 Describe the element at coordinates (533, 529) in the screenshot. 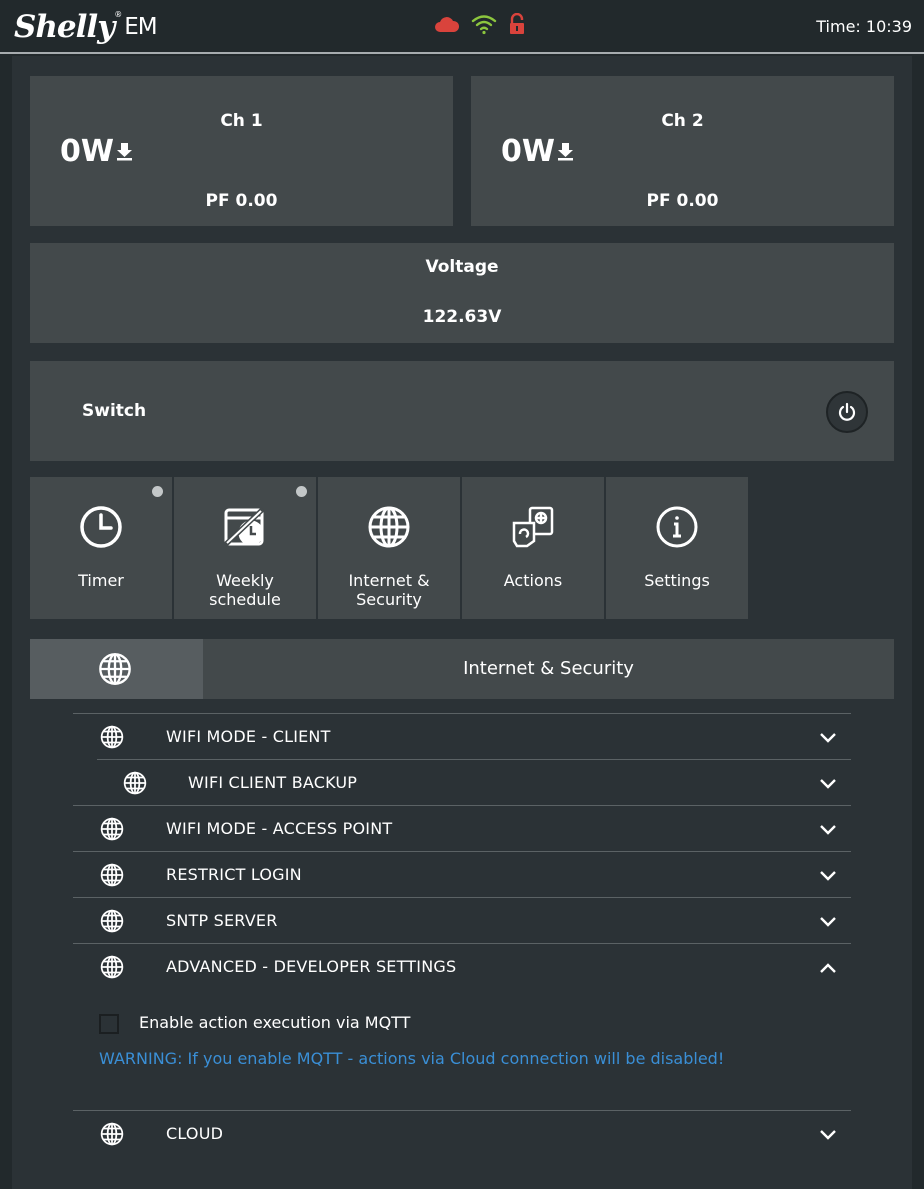

I see `actions-icon` at that location.